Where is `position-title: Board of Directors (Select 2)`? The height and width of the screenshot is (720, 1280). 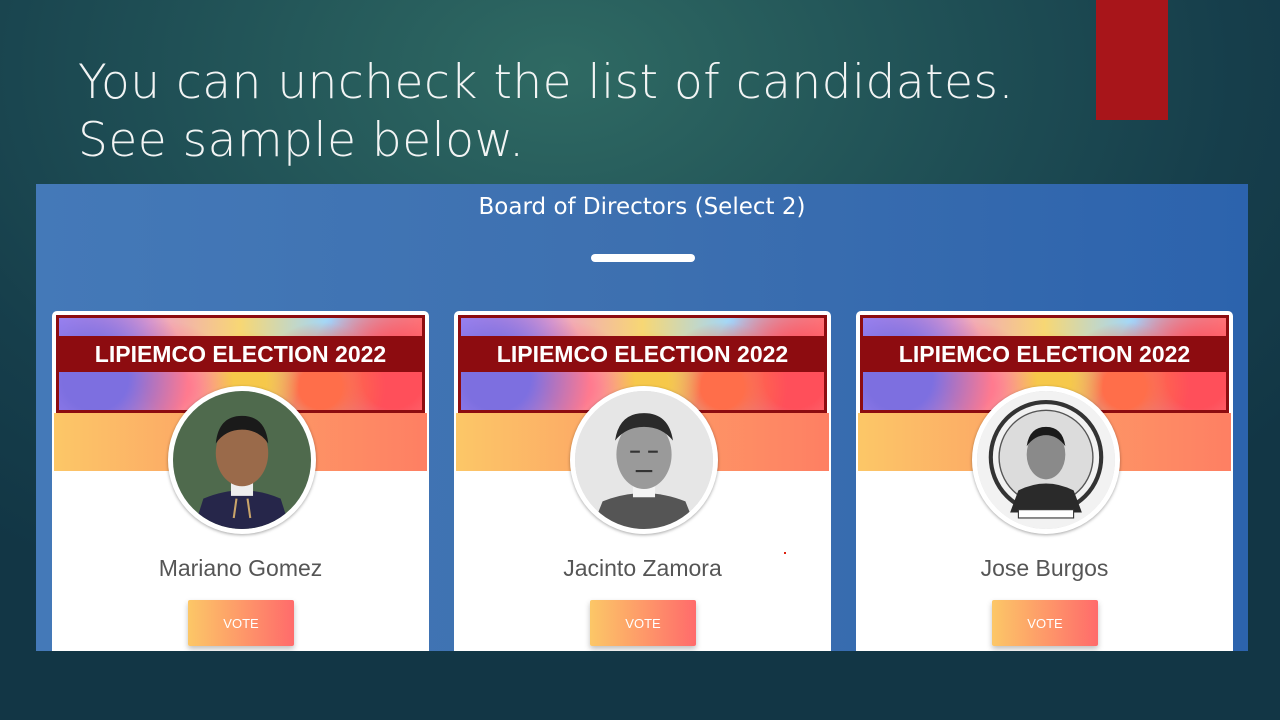 position-title: Board of Directors (Select 2) is located at coordinates (642, 207).